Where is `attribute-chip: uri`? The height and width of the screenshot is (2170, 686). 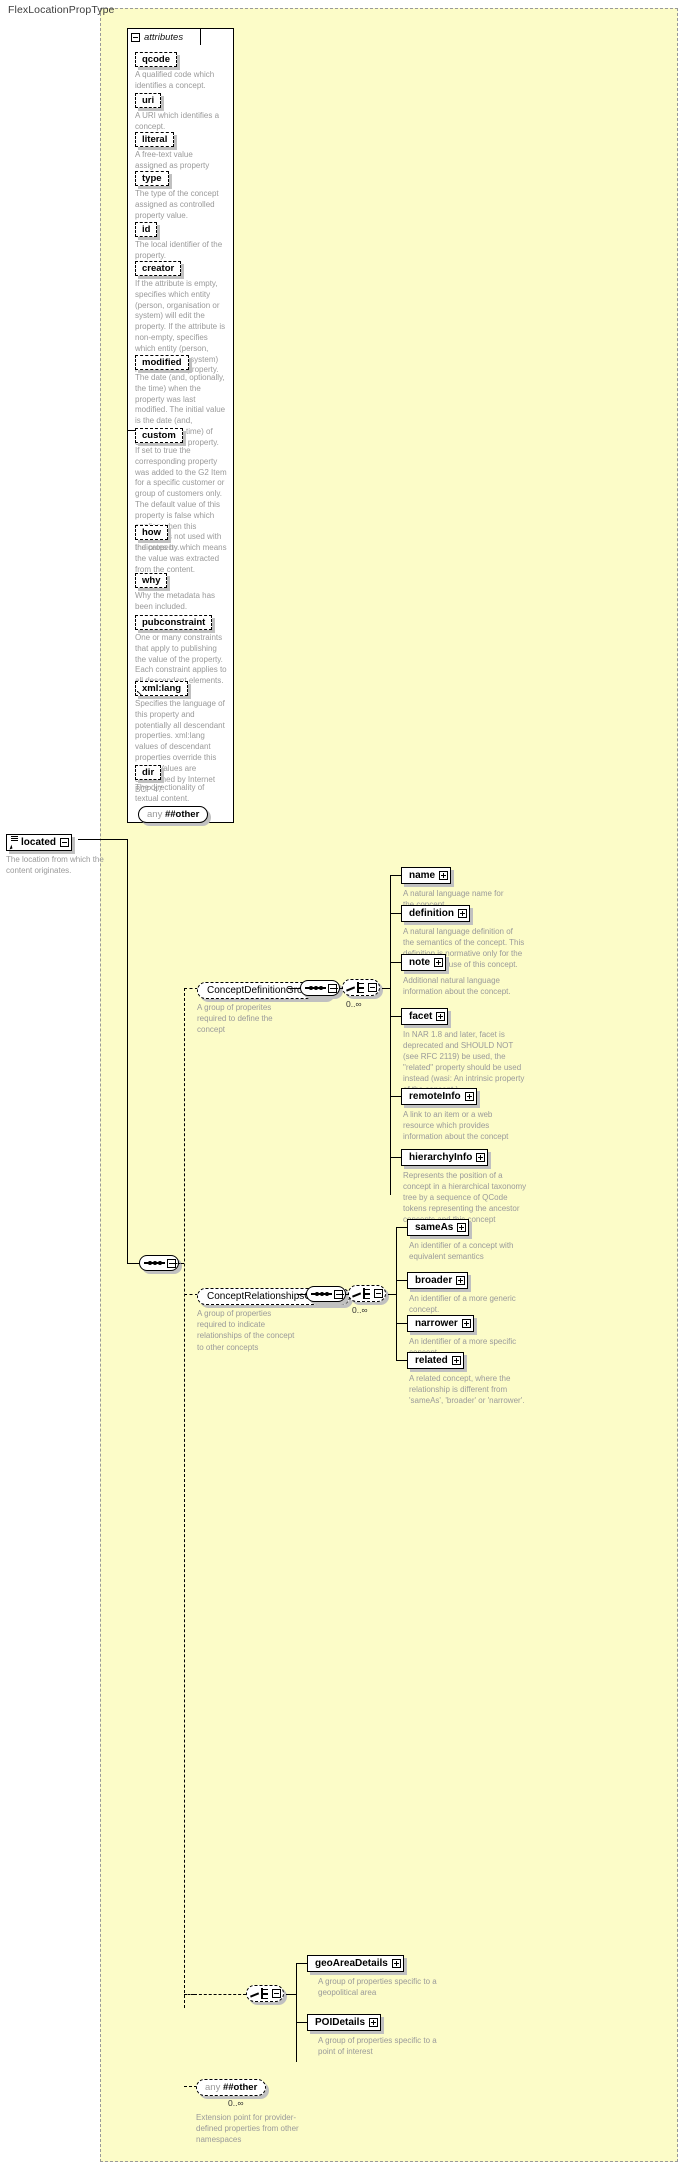 attribute-chip: uri is located at coordinates (148, 100).